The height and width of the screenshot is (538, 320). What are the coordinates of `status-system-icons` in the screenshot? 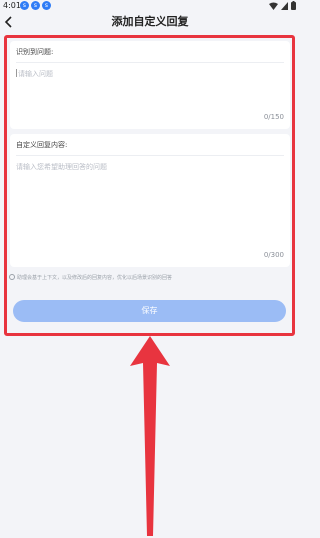 It's located at (282, 5).